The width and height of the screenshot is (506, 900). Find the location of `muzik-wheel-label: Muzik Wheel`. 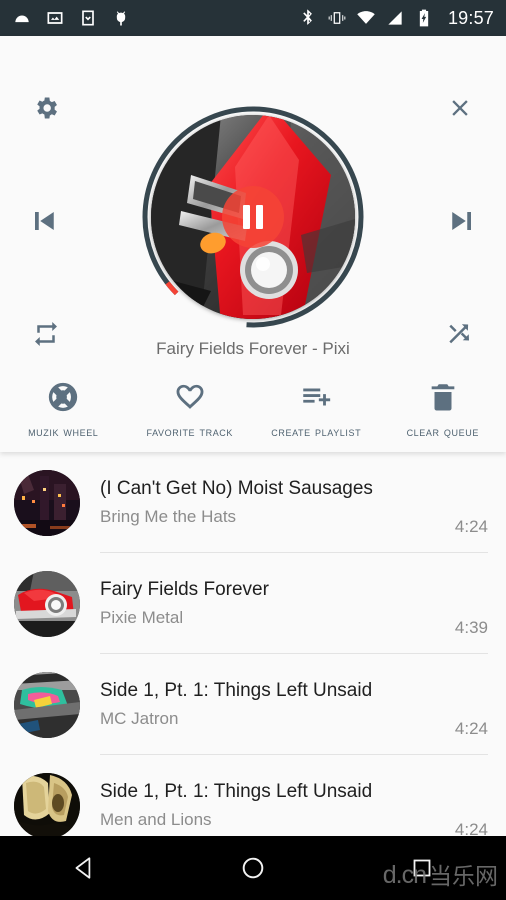

muzik-wheel-label: Muzik Wheel is located at coordinates (63, 431).